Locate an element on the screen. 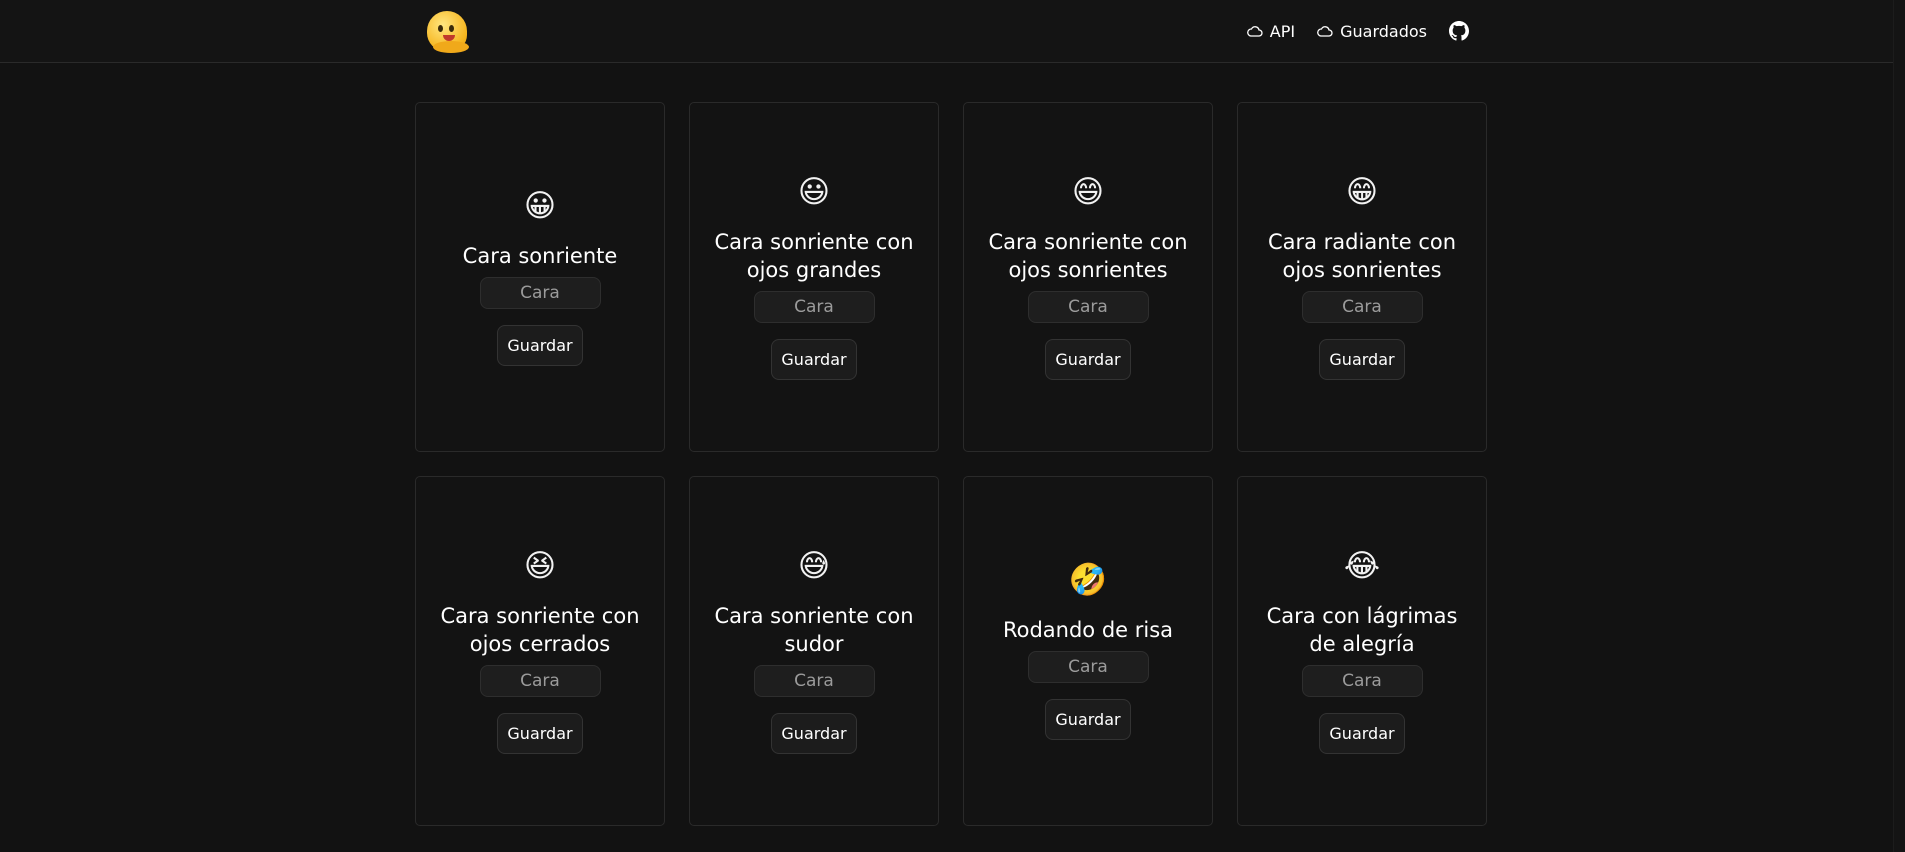  melting-face-icon is located at coordinates (448, 32).